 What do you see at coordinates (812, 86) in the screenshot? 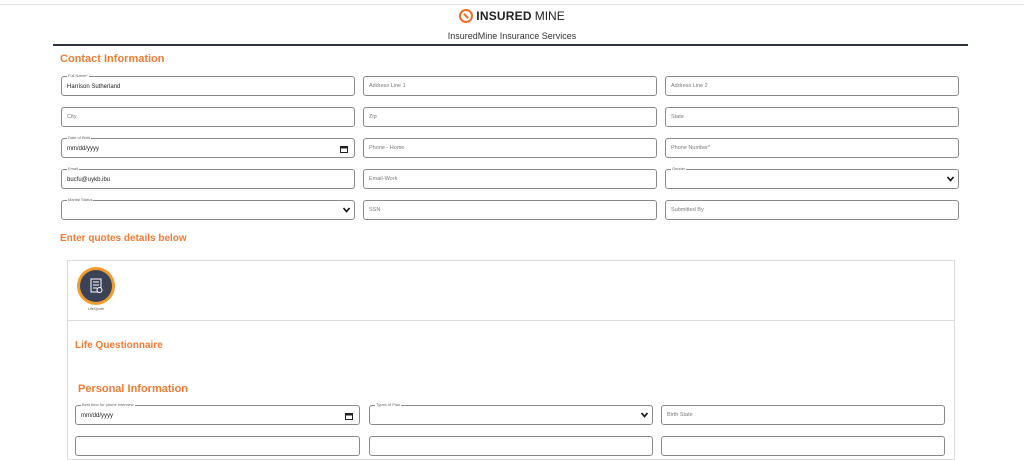
I see `address-line-2-field: Address Line 2` at bounding box center [812, 86].